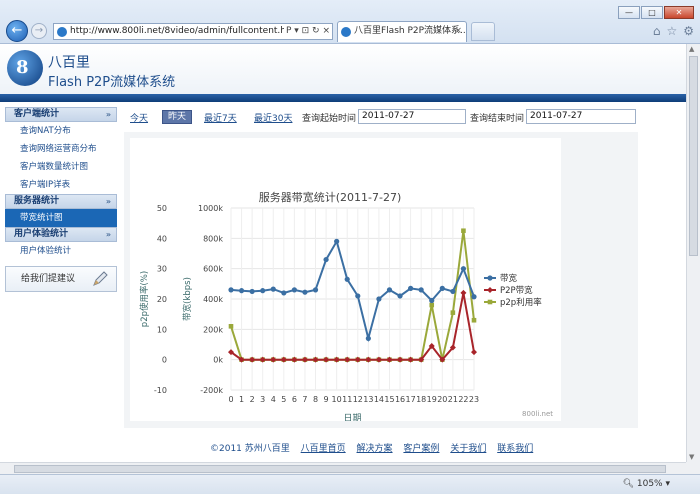 The image size is (700, 494). I want to click on zoom-level: 🔍︎ 105% ▾, so click(646, 484).